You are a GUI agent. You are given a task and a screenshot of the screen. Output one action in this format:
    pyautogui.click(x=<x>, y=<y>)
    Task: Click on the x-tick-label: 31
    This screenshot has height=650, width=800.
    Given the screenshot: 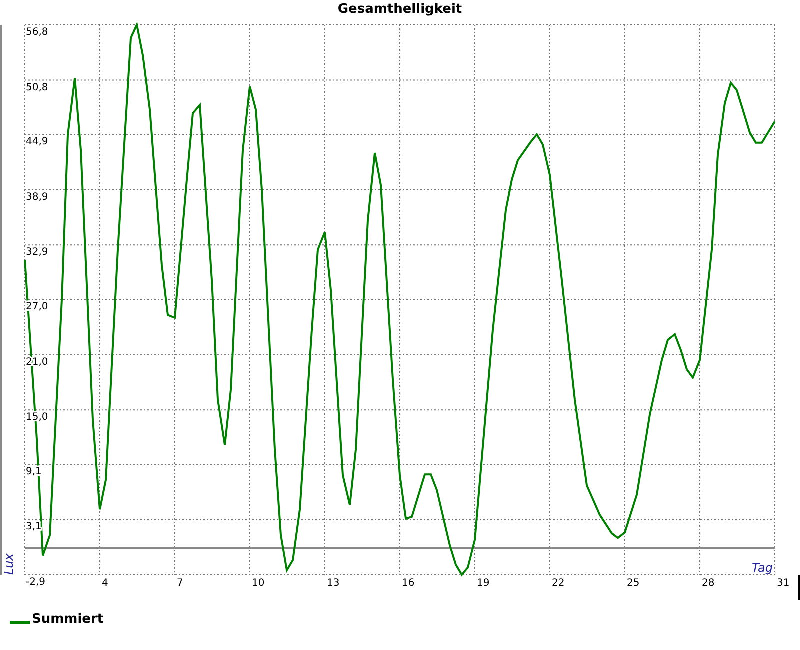 What is the action you would take?
    pyautogui.click(x=783, y=583)
    